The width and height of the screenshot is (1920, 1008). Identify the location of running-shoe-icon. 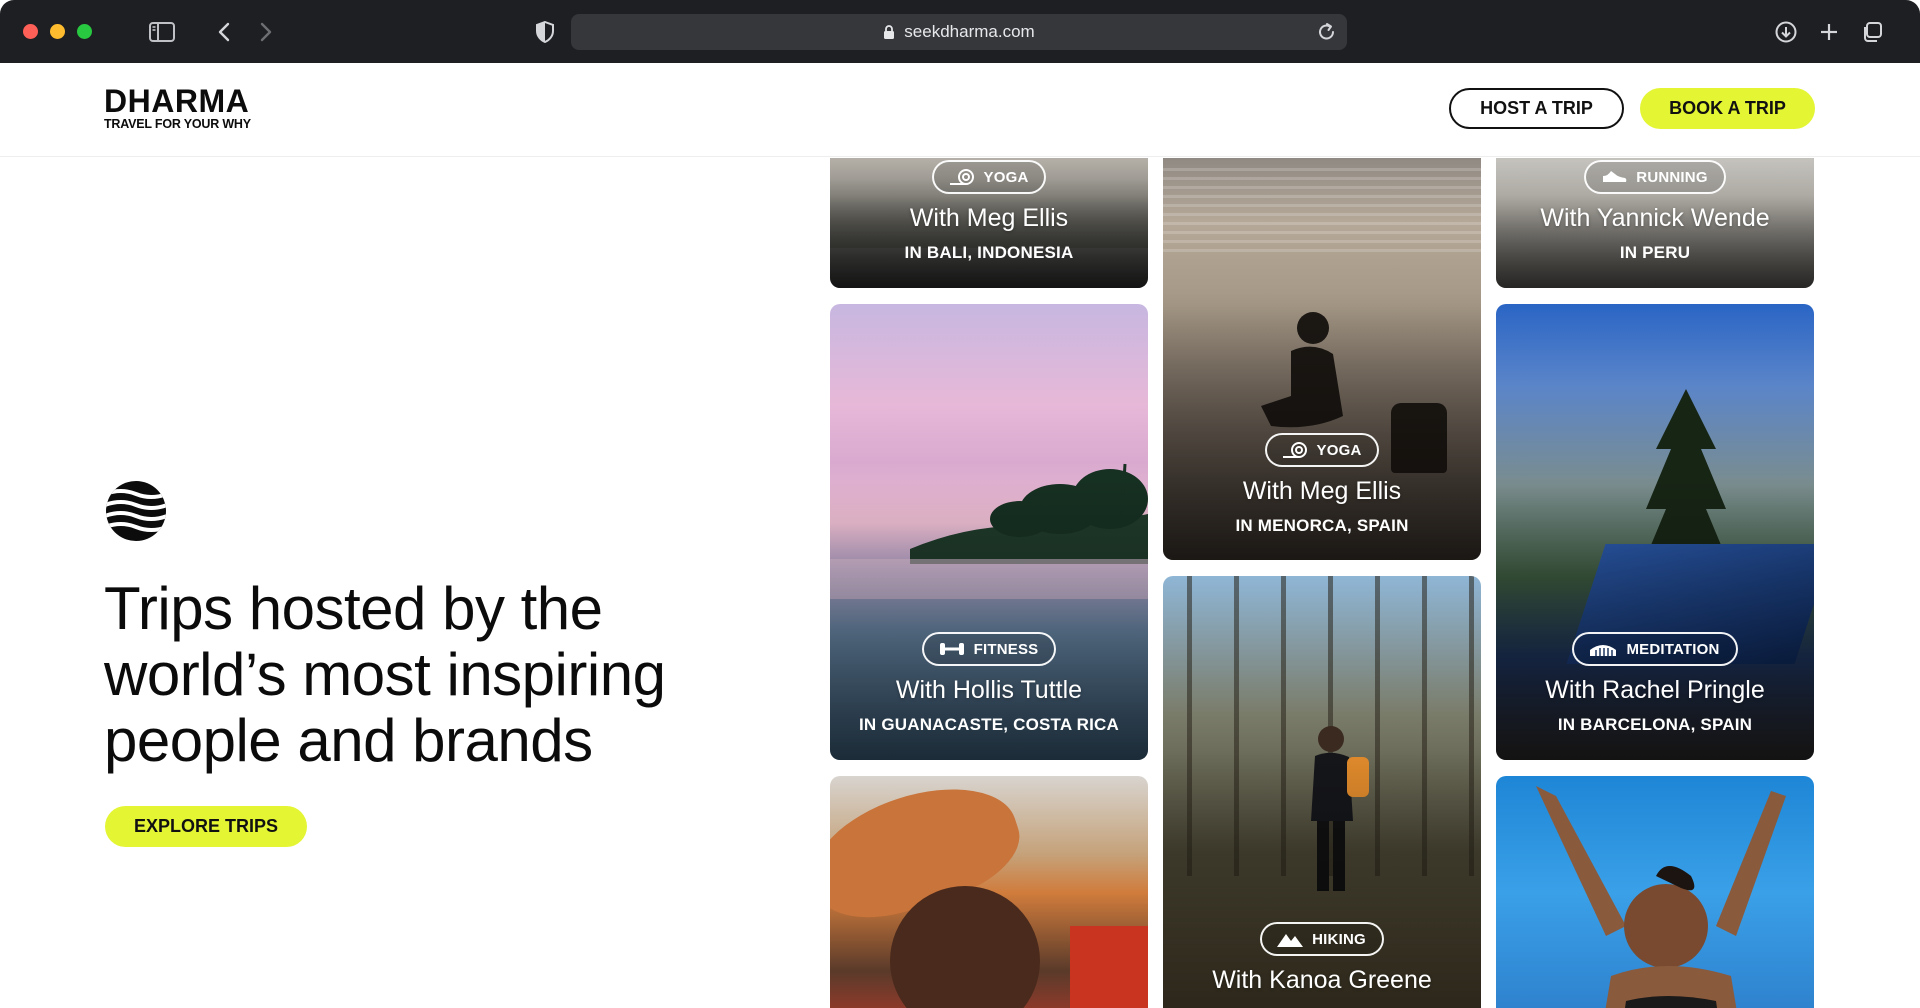
(1614, 177).